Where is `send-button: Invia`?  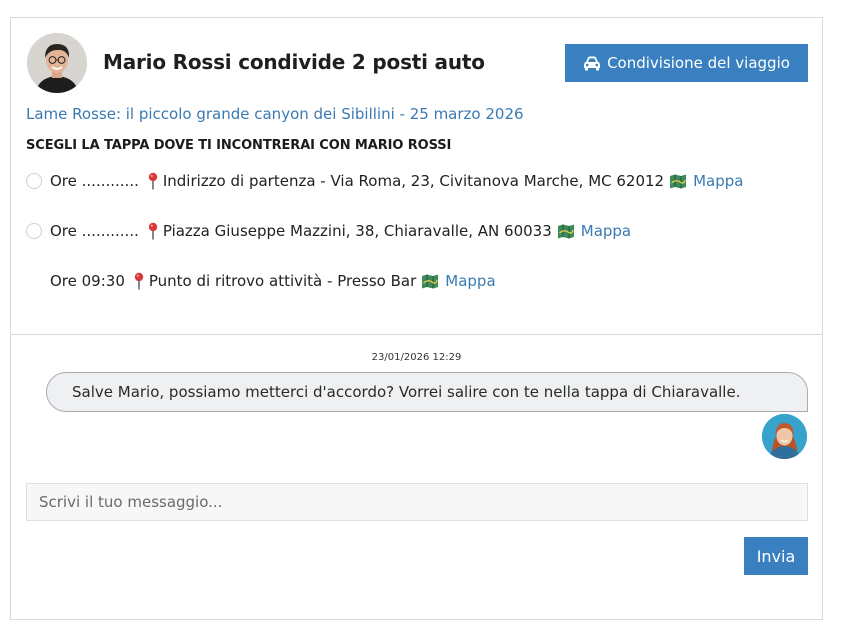
send-button: Invia is located at coordinates (776, 556).